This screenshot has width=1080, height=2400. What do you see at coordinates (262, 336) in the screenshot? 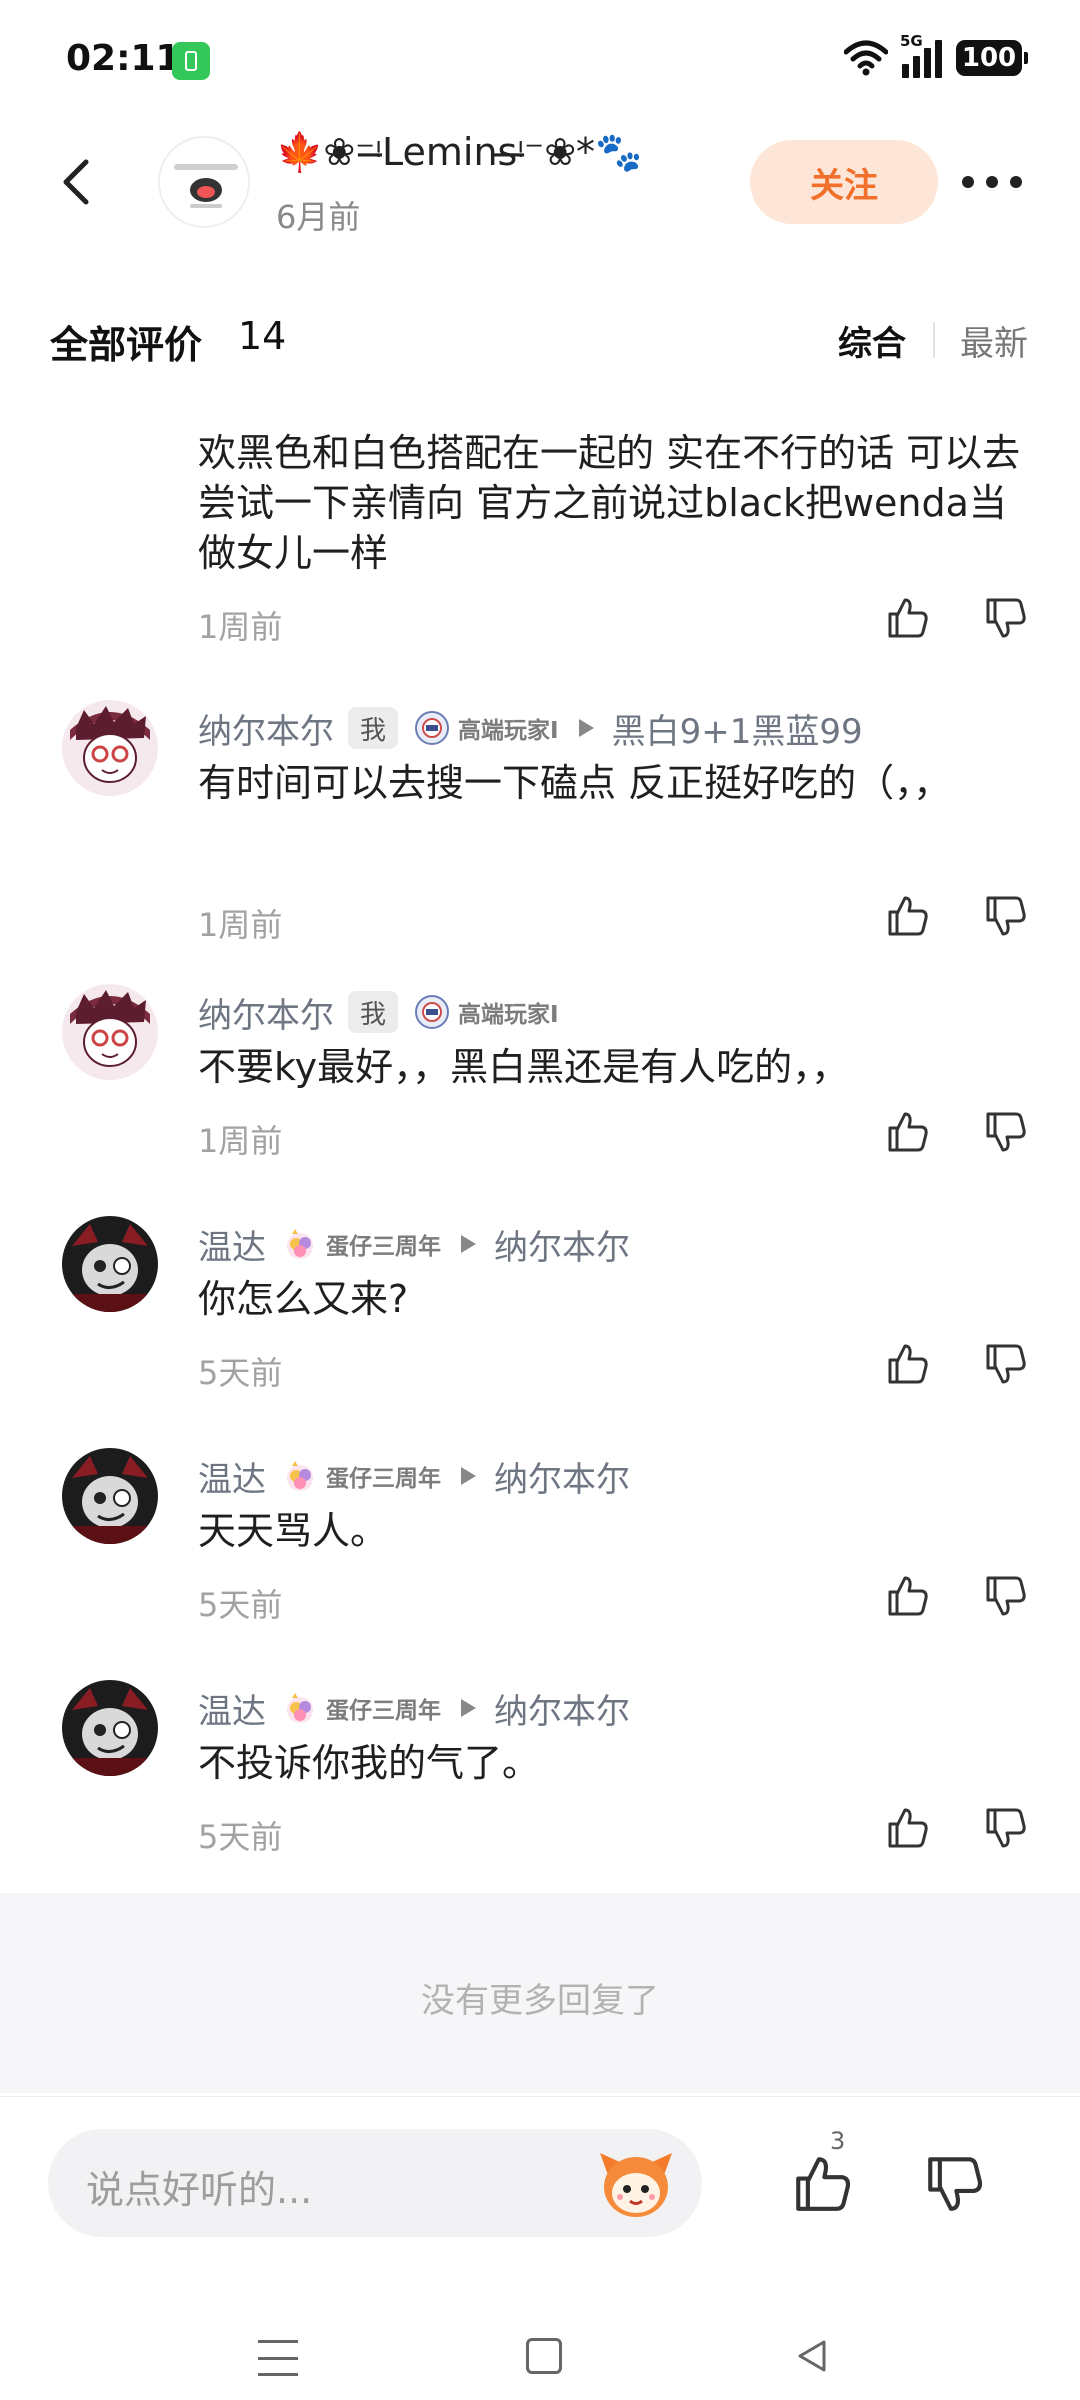
I see `review-count: 14` at bounding box center [262, 336].